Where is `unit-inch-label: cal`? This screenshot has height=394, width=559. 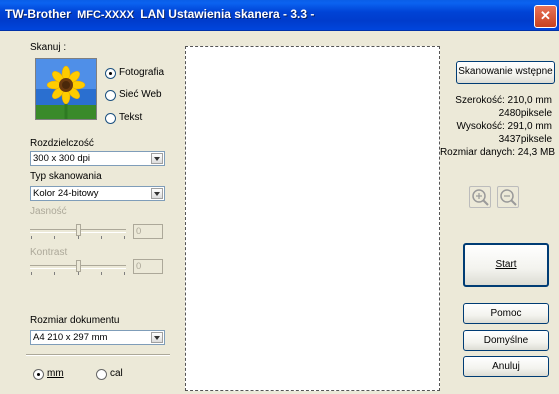 unit-inch-label: cal is located at coordinates (116, 373).